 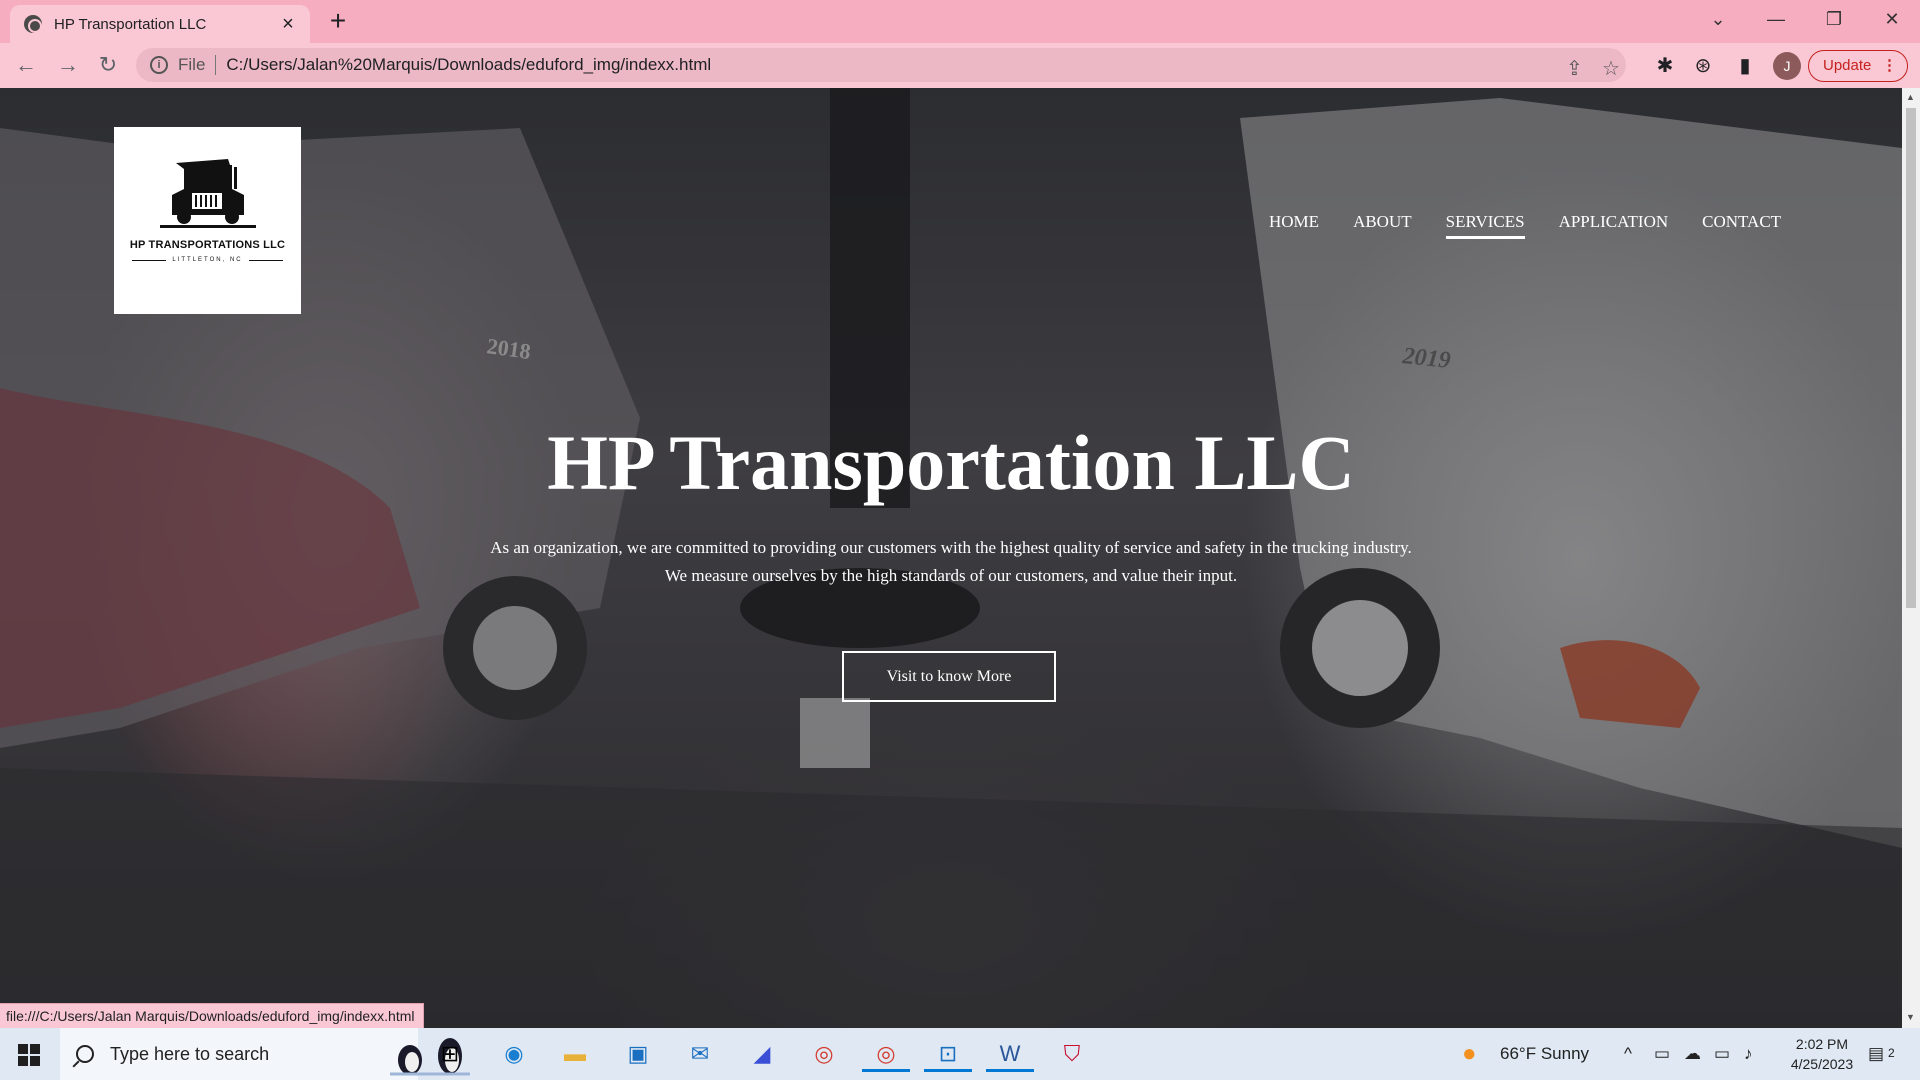 I want to click on terminal-app-icon: ⊡, so click(x=948, y=1054).